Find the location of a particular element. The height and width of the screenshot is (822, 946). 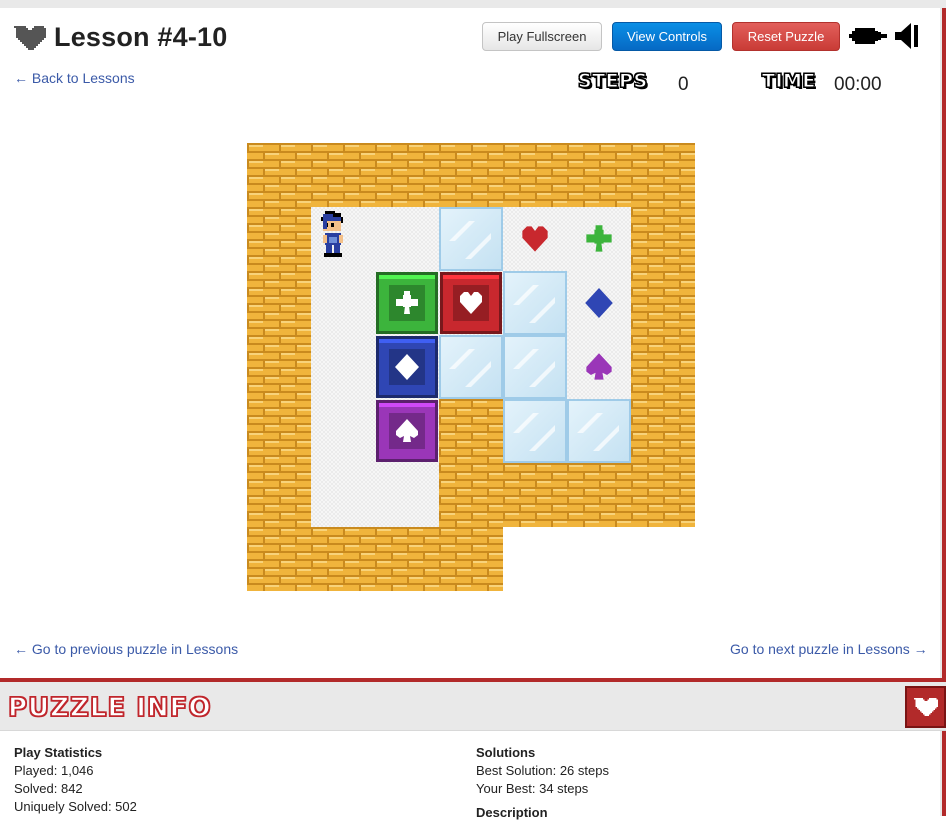

reset-puzzle-button: Reset Puzzle is located at coordinates (786, 36).